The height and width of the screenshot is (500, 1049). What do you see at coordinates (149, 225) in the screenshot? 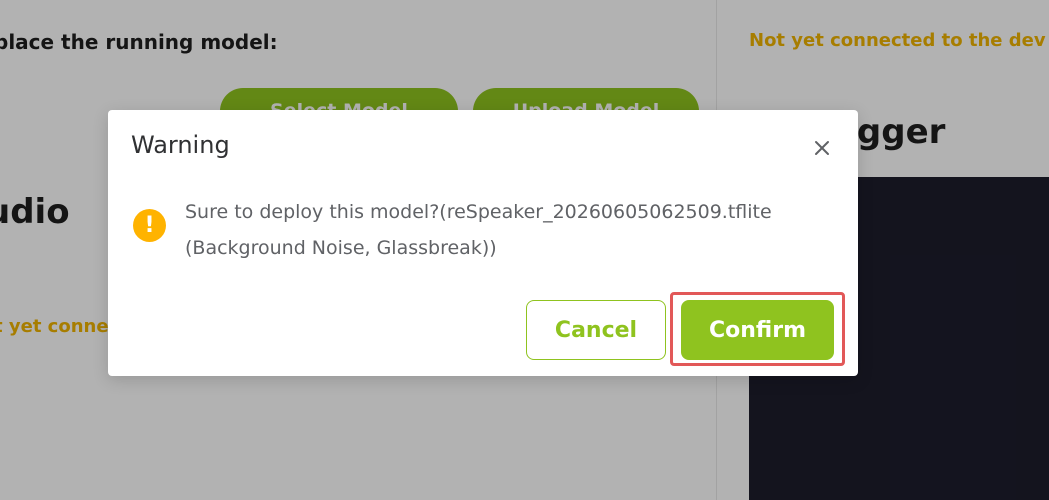
I see `warning-icon: !` at bounding box center [149, 225].